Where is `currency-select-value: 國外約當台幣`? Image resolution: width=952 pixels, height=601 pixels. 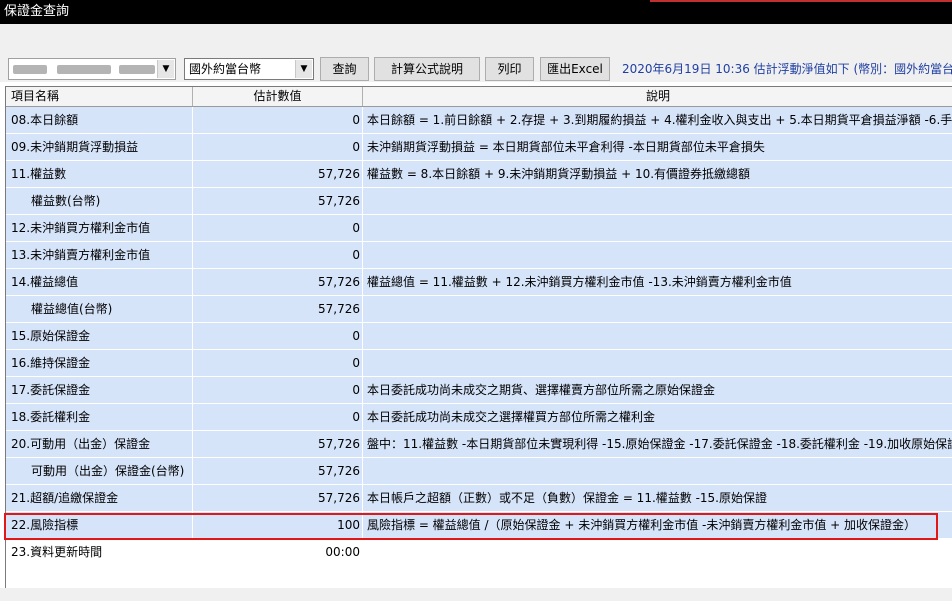 currency-select-value: 國外約當台幣 is located at coordinates (225, 69).